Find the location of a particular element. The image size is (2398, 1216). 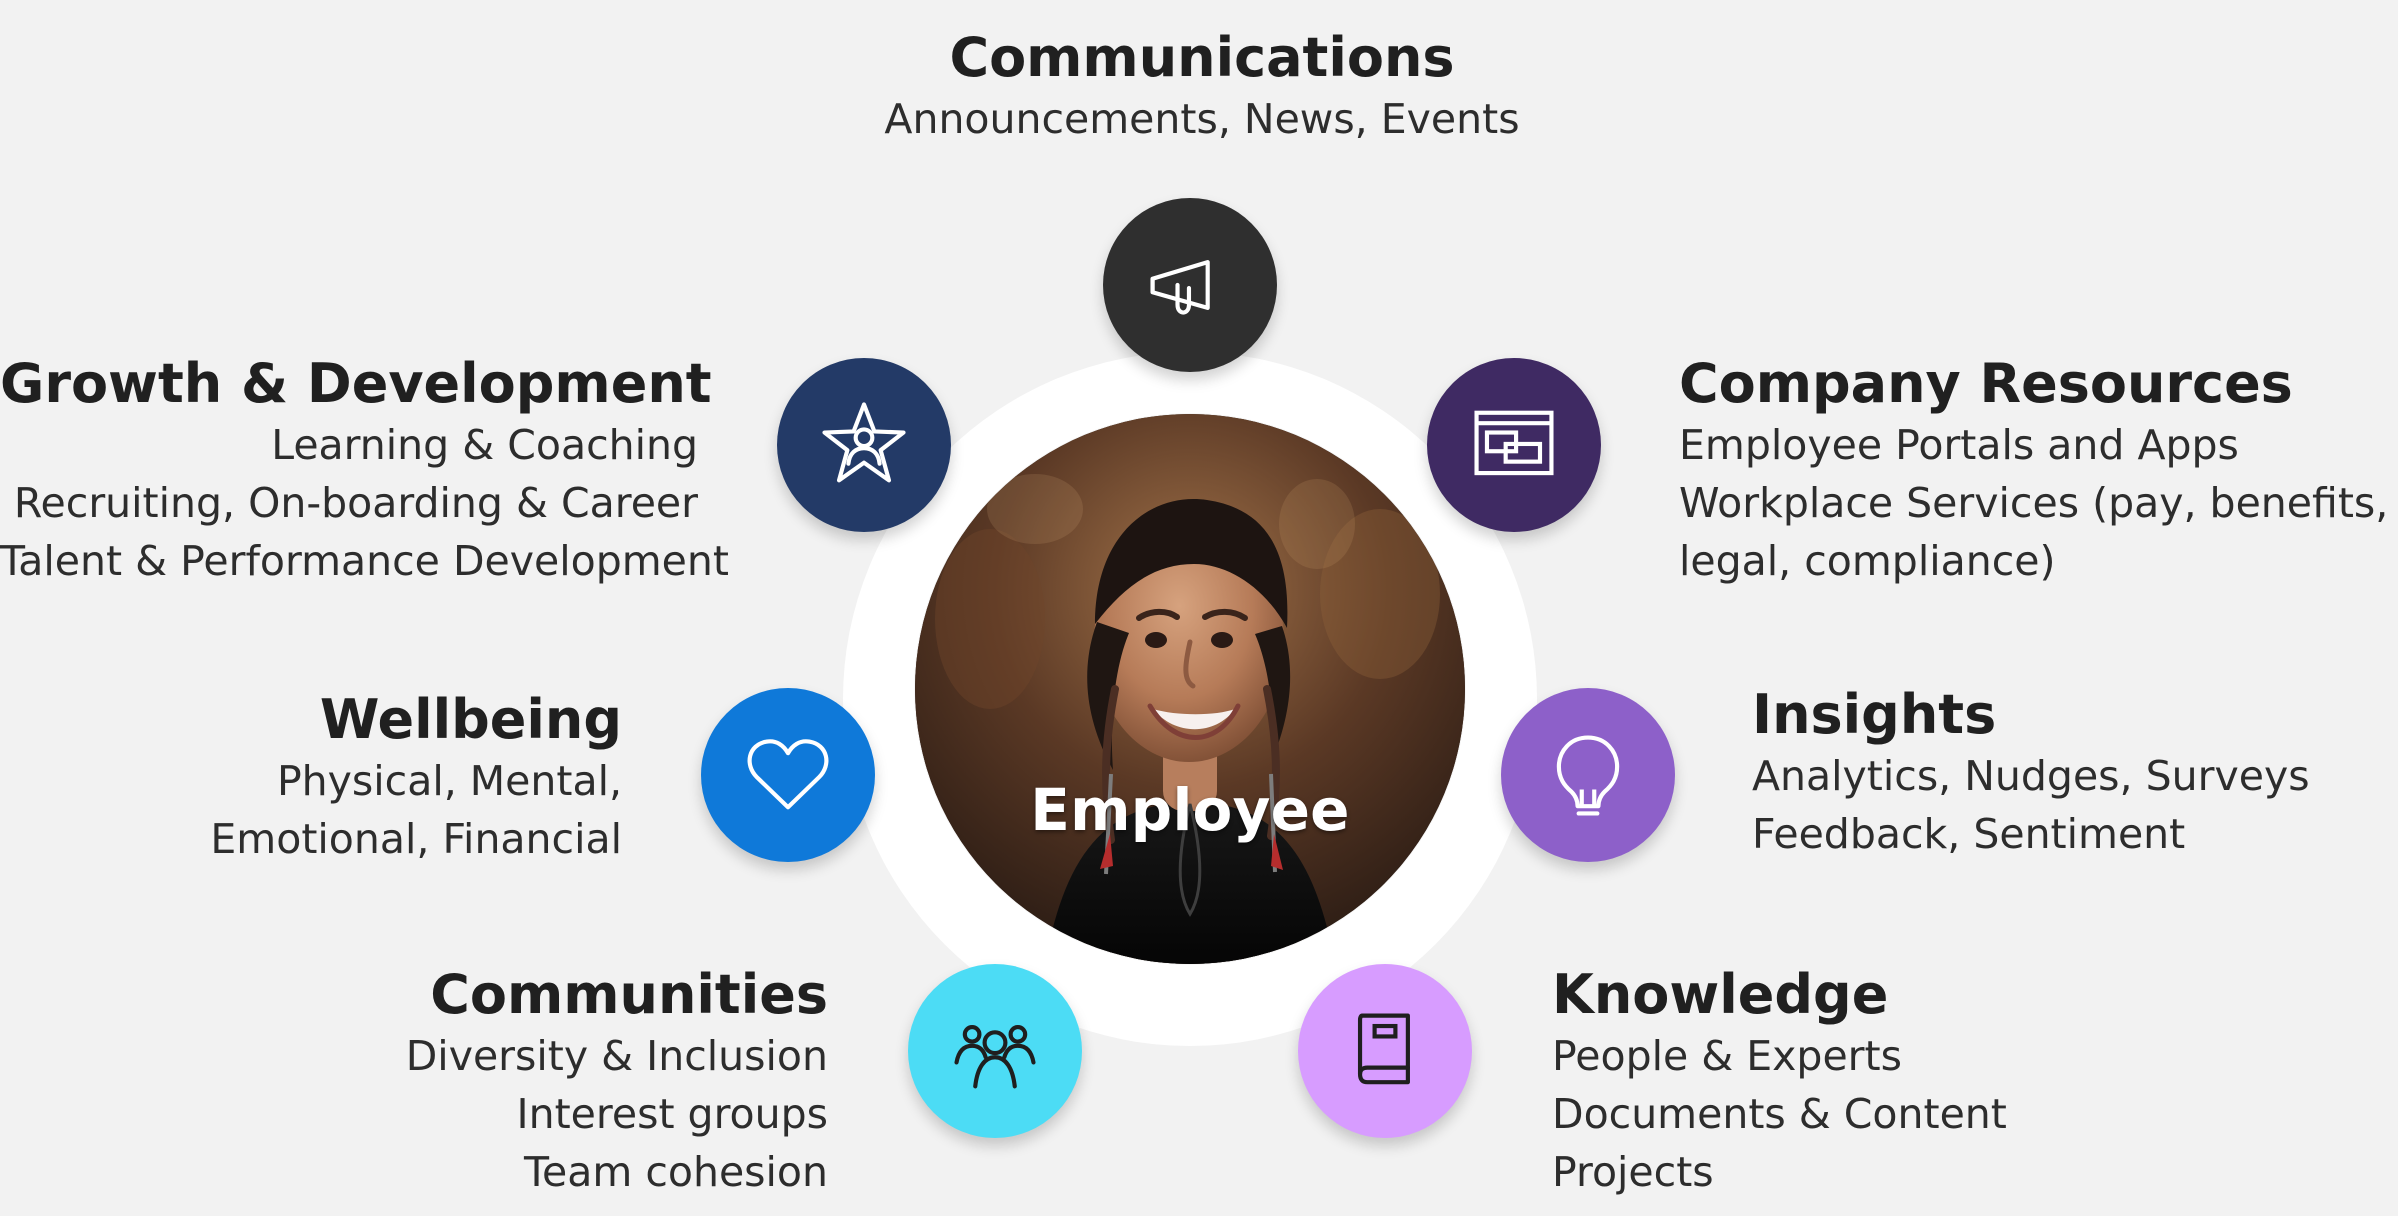

communities-line-3: Team cohesion is located at coordinates (675, 1172).